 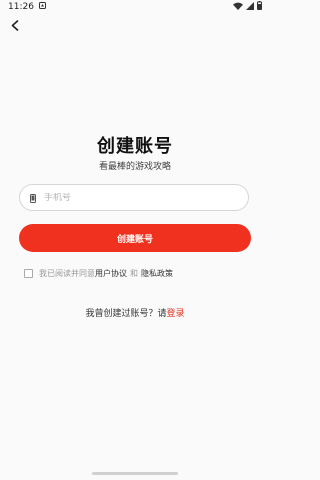 I want to click on status-time: 11:26, so click(x=21, y=7).